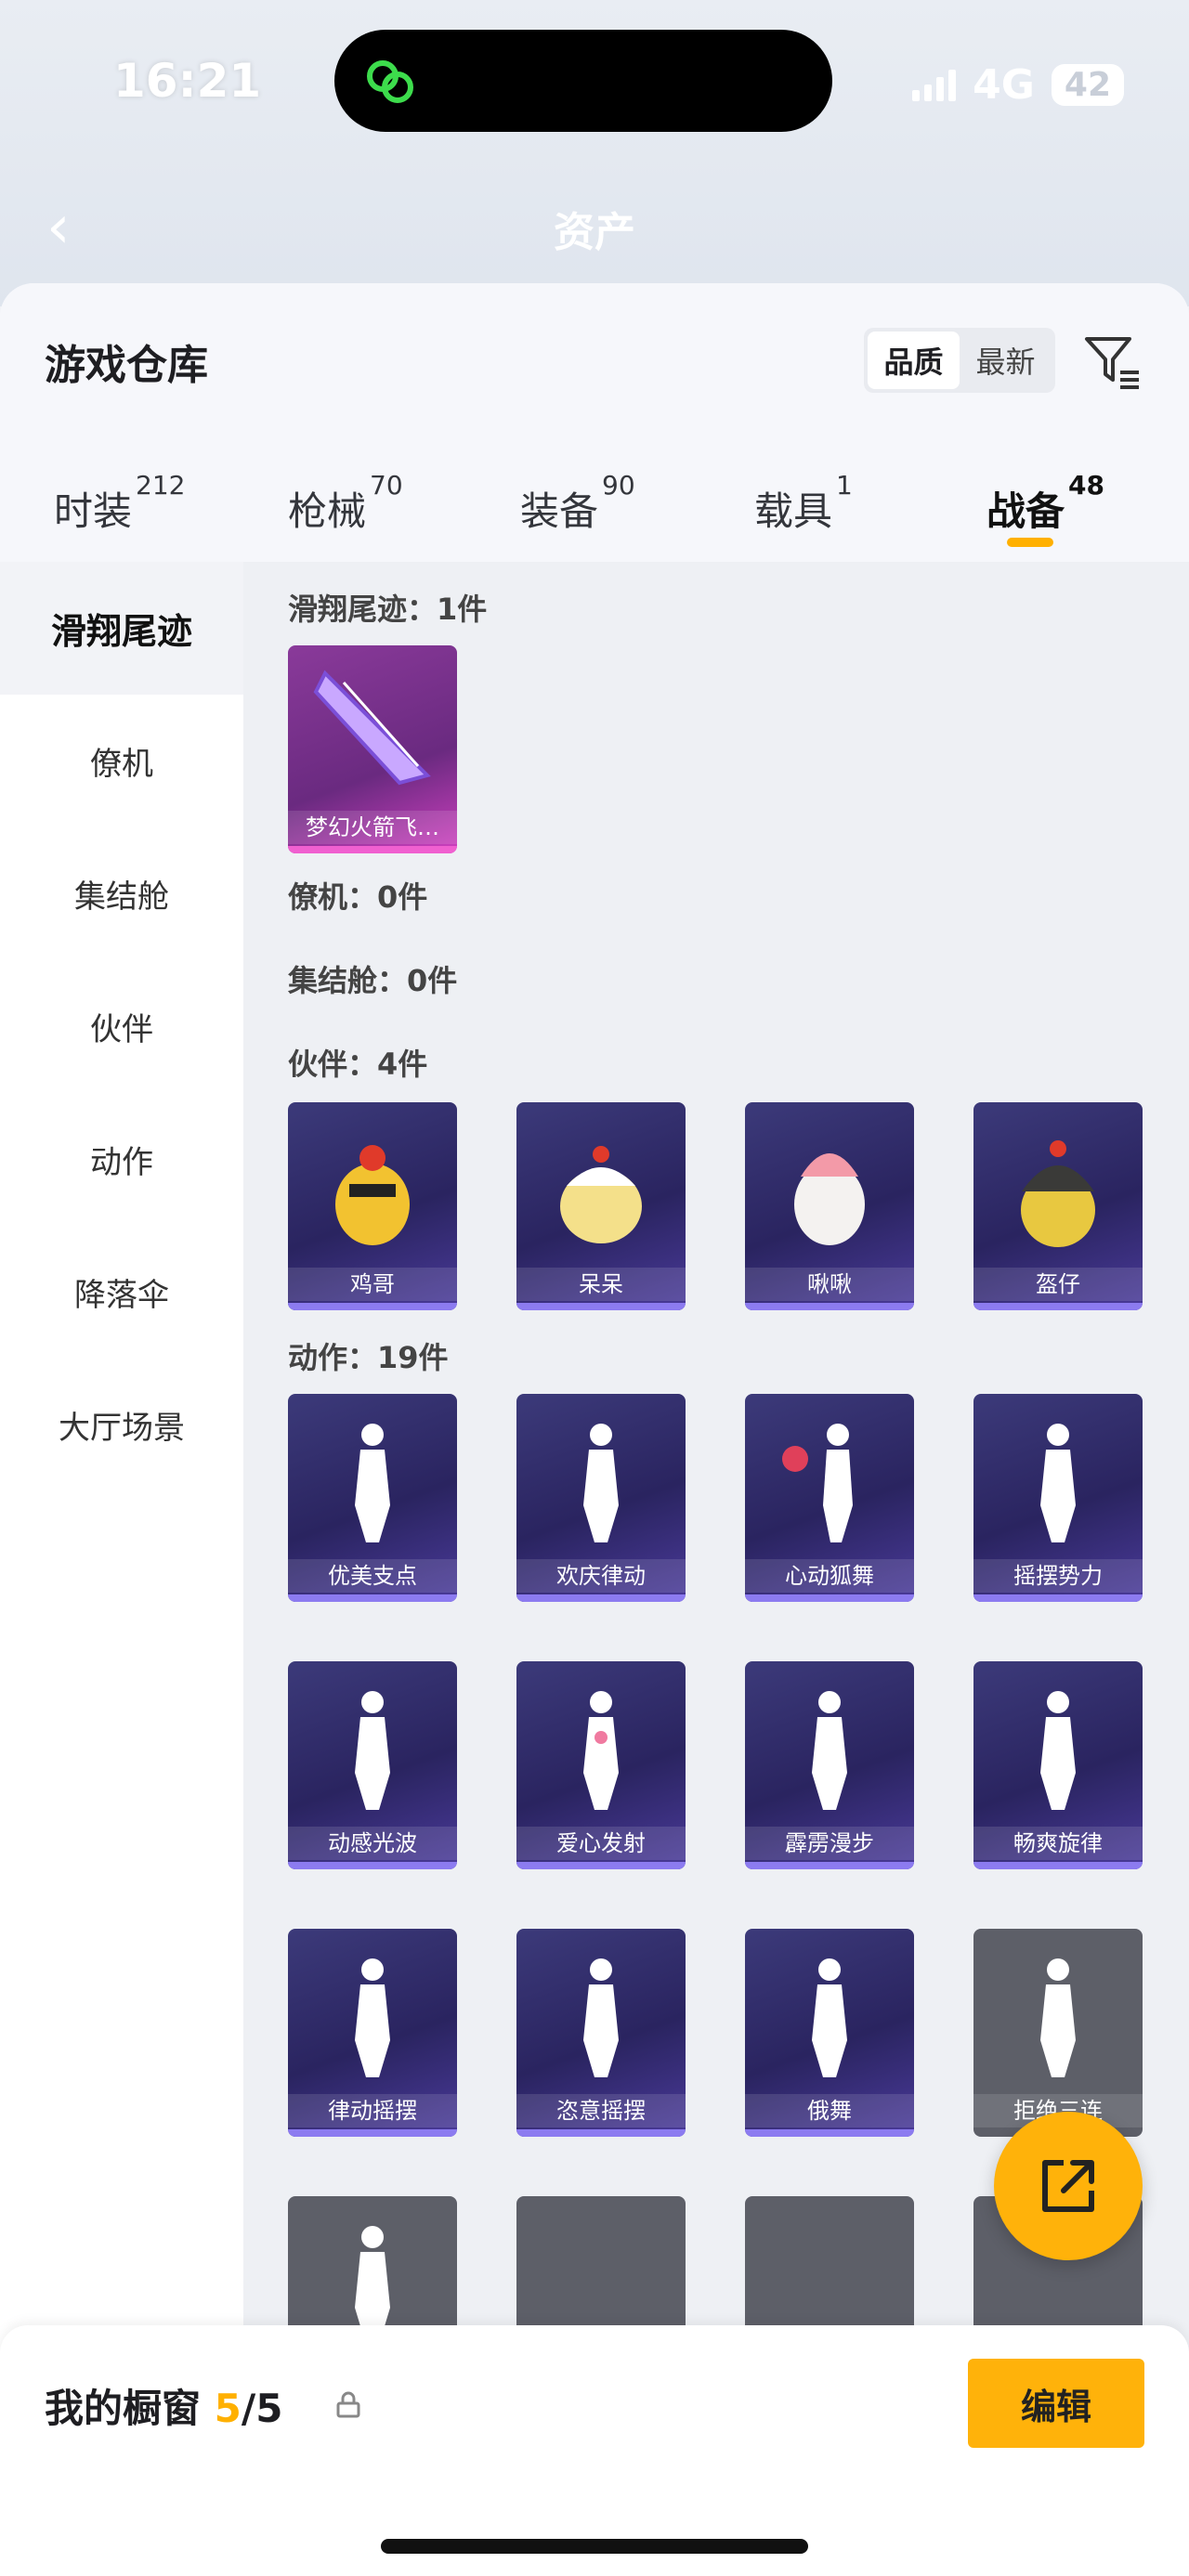 The height and width of the screenshot is (2576, 1189). I want to click on nav-bar: ‹ 资产, so click(594, 224).